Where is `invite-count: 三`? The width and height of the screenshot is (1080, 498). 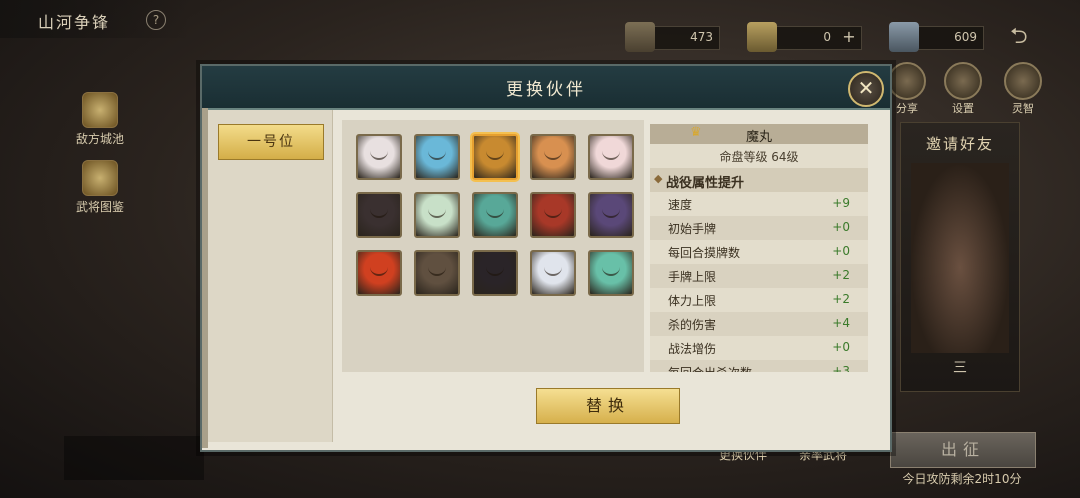
invite-count: 三 is located at coordinates (960, 368).